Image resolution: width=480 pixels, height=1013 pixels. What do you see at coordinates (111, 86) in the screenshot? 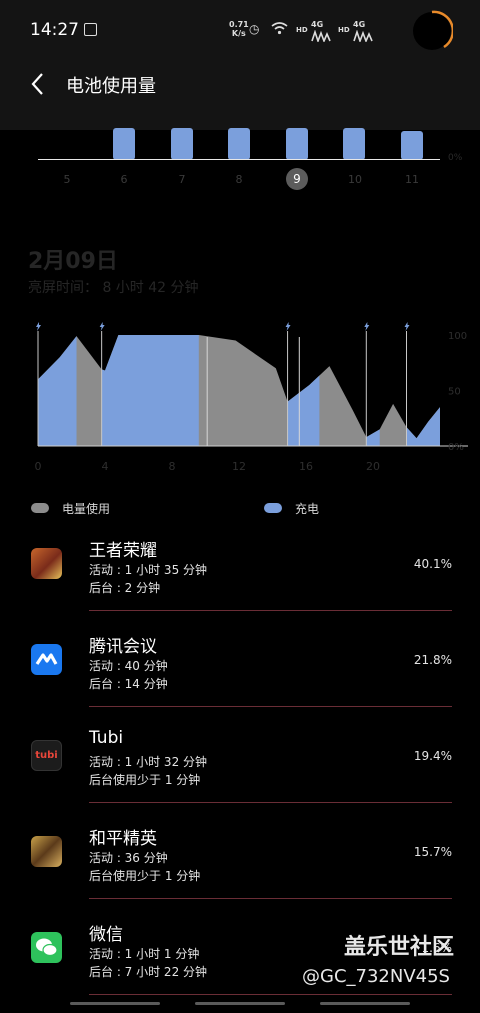
I see `page-title: 电池使用量` at bounding box center [111, 86].